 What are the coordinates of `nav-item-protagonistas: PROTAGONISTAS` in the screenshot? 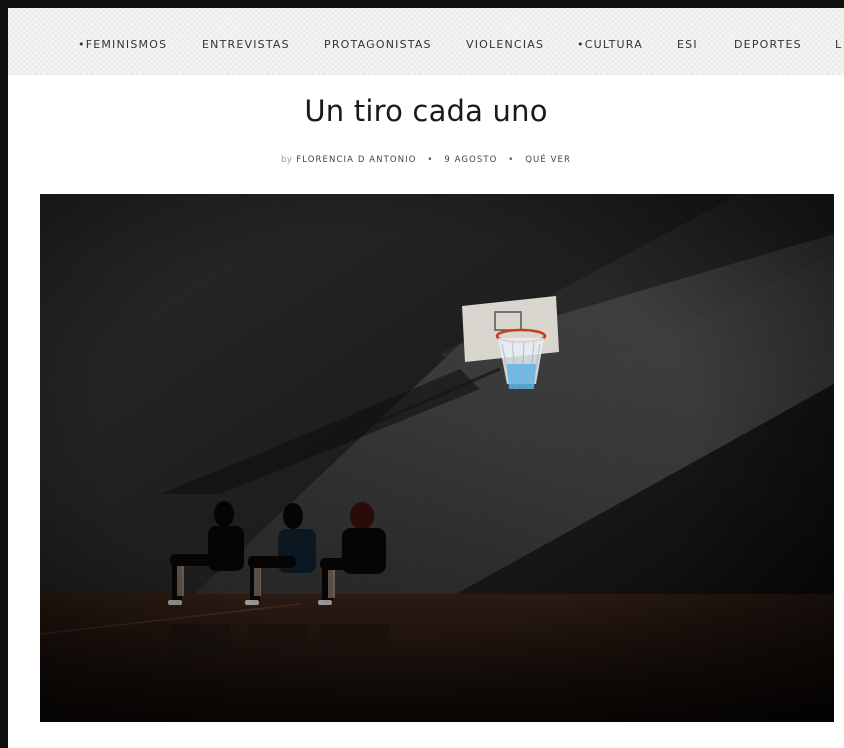 It's located at (378, 44).